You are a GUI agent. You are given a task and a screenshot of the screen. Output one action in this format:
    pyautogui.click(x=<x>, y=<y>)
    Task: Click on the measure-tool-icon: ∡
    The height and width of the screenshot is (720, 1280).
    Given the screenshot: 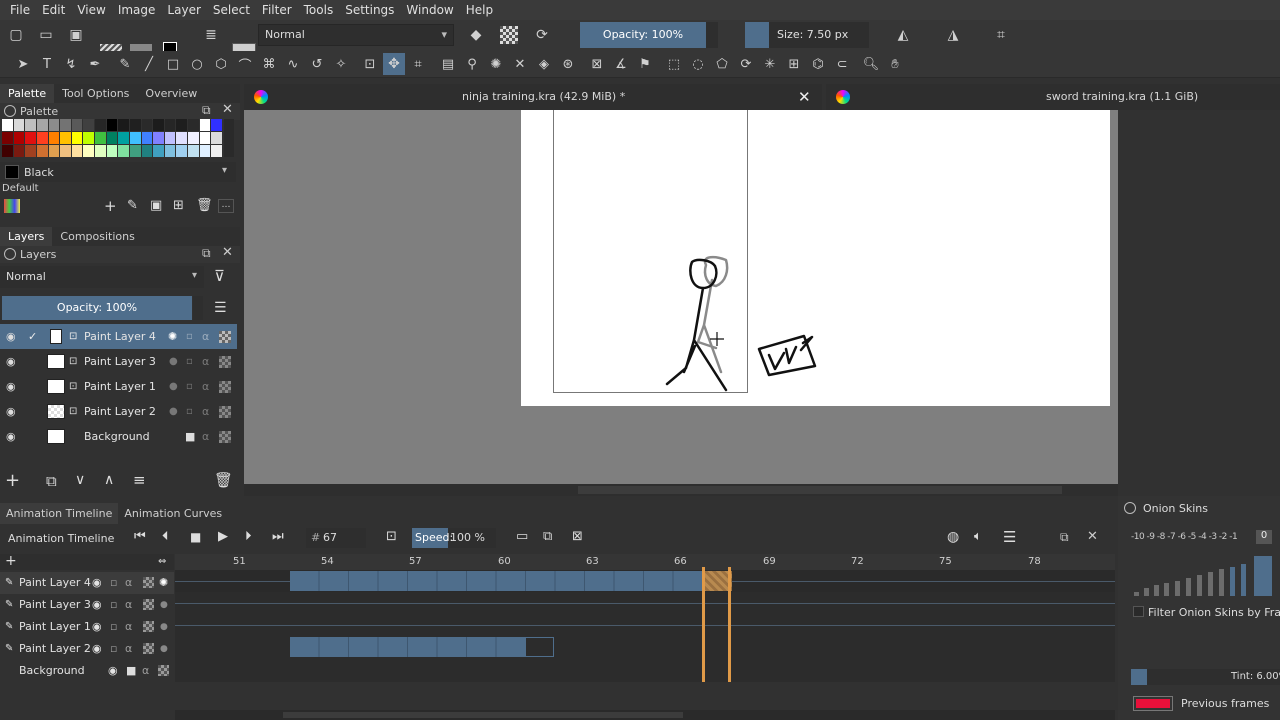 What is the action you would take?
    pyautogui.click(x=621, y=64)
    